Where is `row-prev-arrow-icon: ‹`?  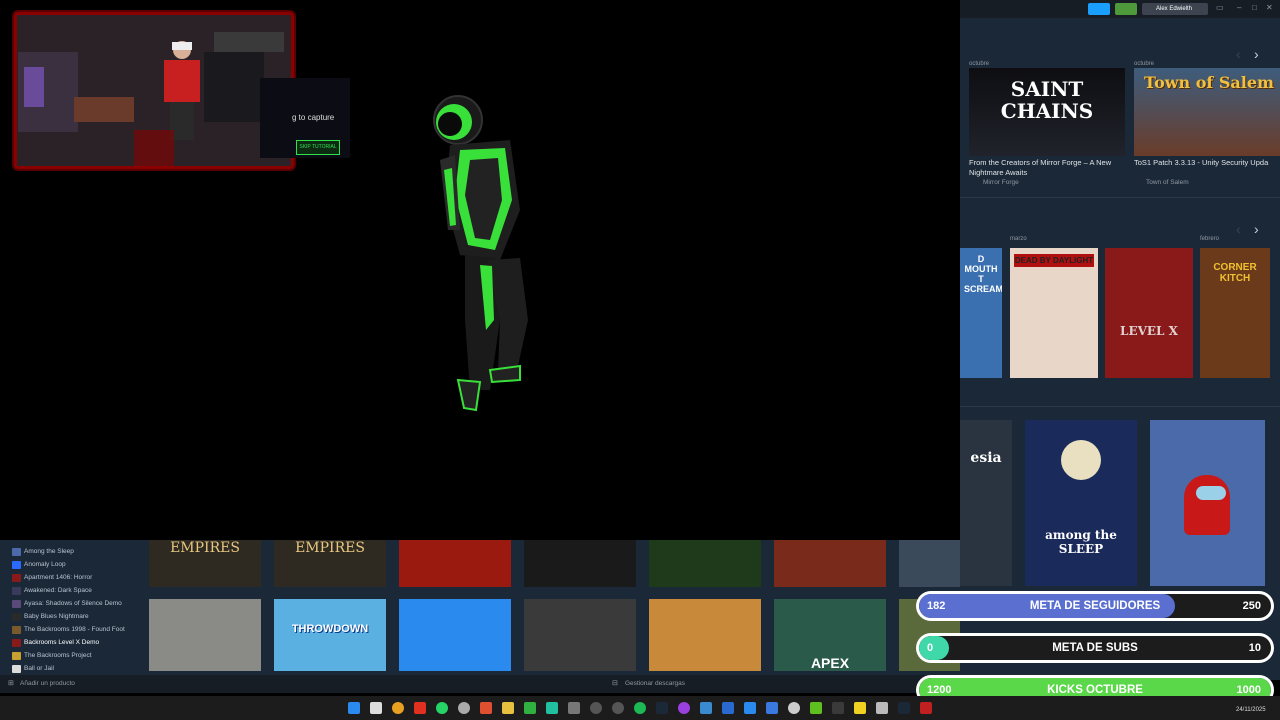
row-prev-arrow-icon: ‹ is located at coordinates (1238, 229).